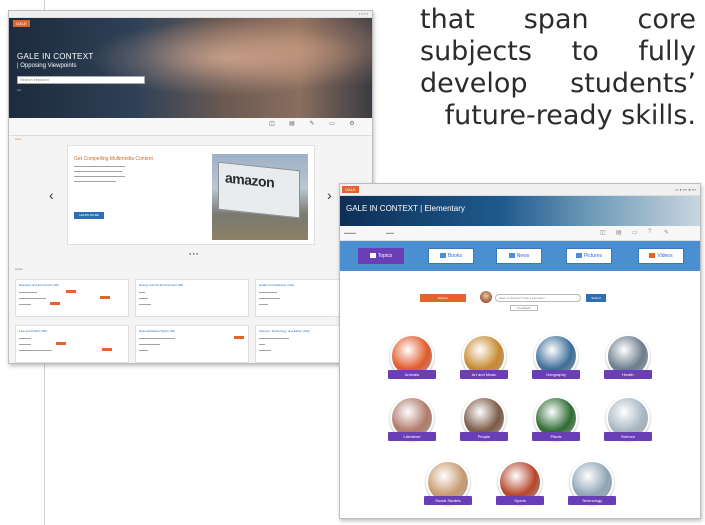  What do you see at coordinates (352, 123) in the screenshot?
I see `gear-icon: ⚙` at bounding box center [352, 123].